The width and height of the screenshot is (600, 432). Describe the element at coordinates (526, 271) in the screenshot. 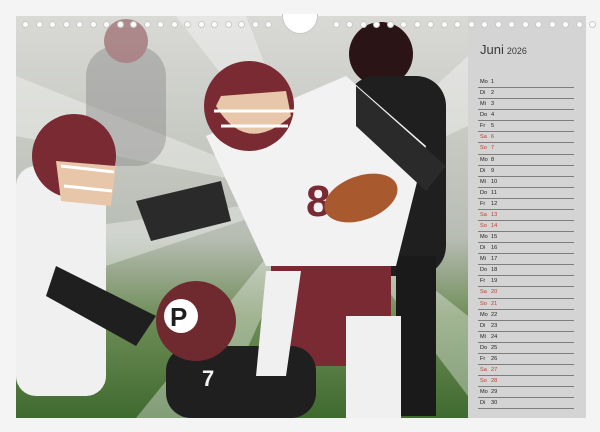

I see `day-row: Do 18` at that location.